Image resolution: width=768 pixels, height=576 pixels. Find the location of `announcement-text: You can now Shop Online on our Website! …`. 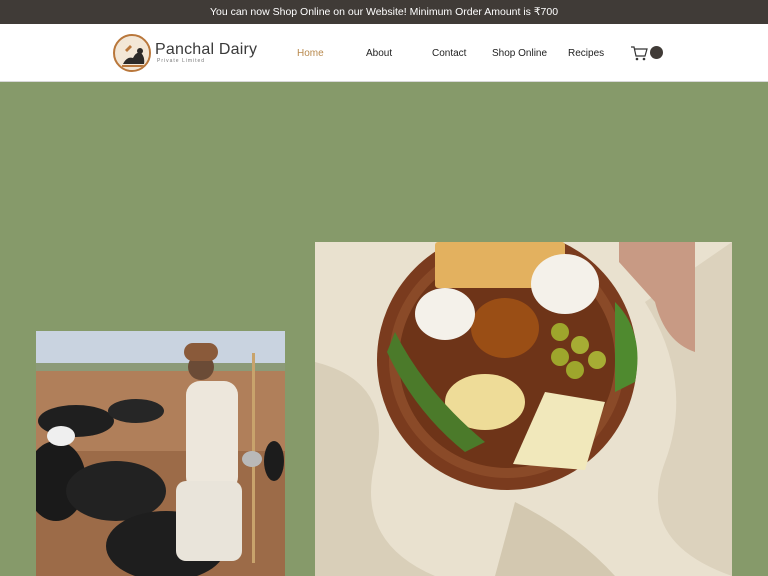

announcement-text: You can now Shop Online on our Website! … is located at coordinates (384, 12).